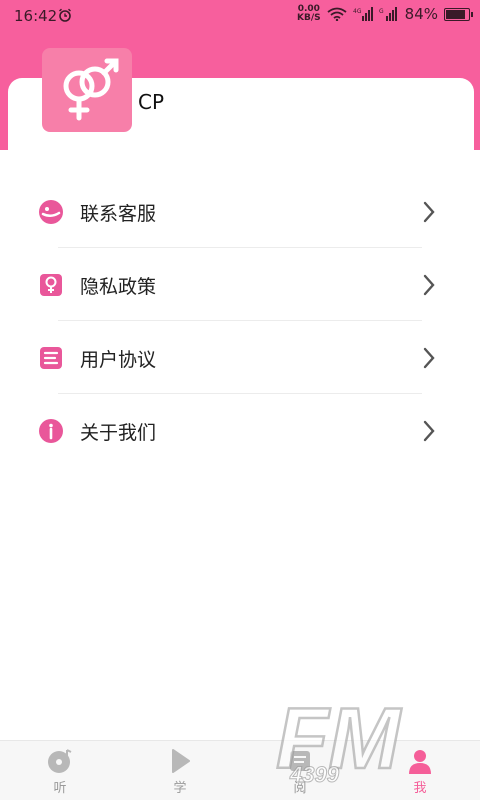 Image resolution: width=480 pixels, height=800 pixels. Describe the element at coordinates (388, 14) in the screenshot. I see `signal-icon: G` at that location.